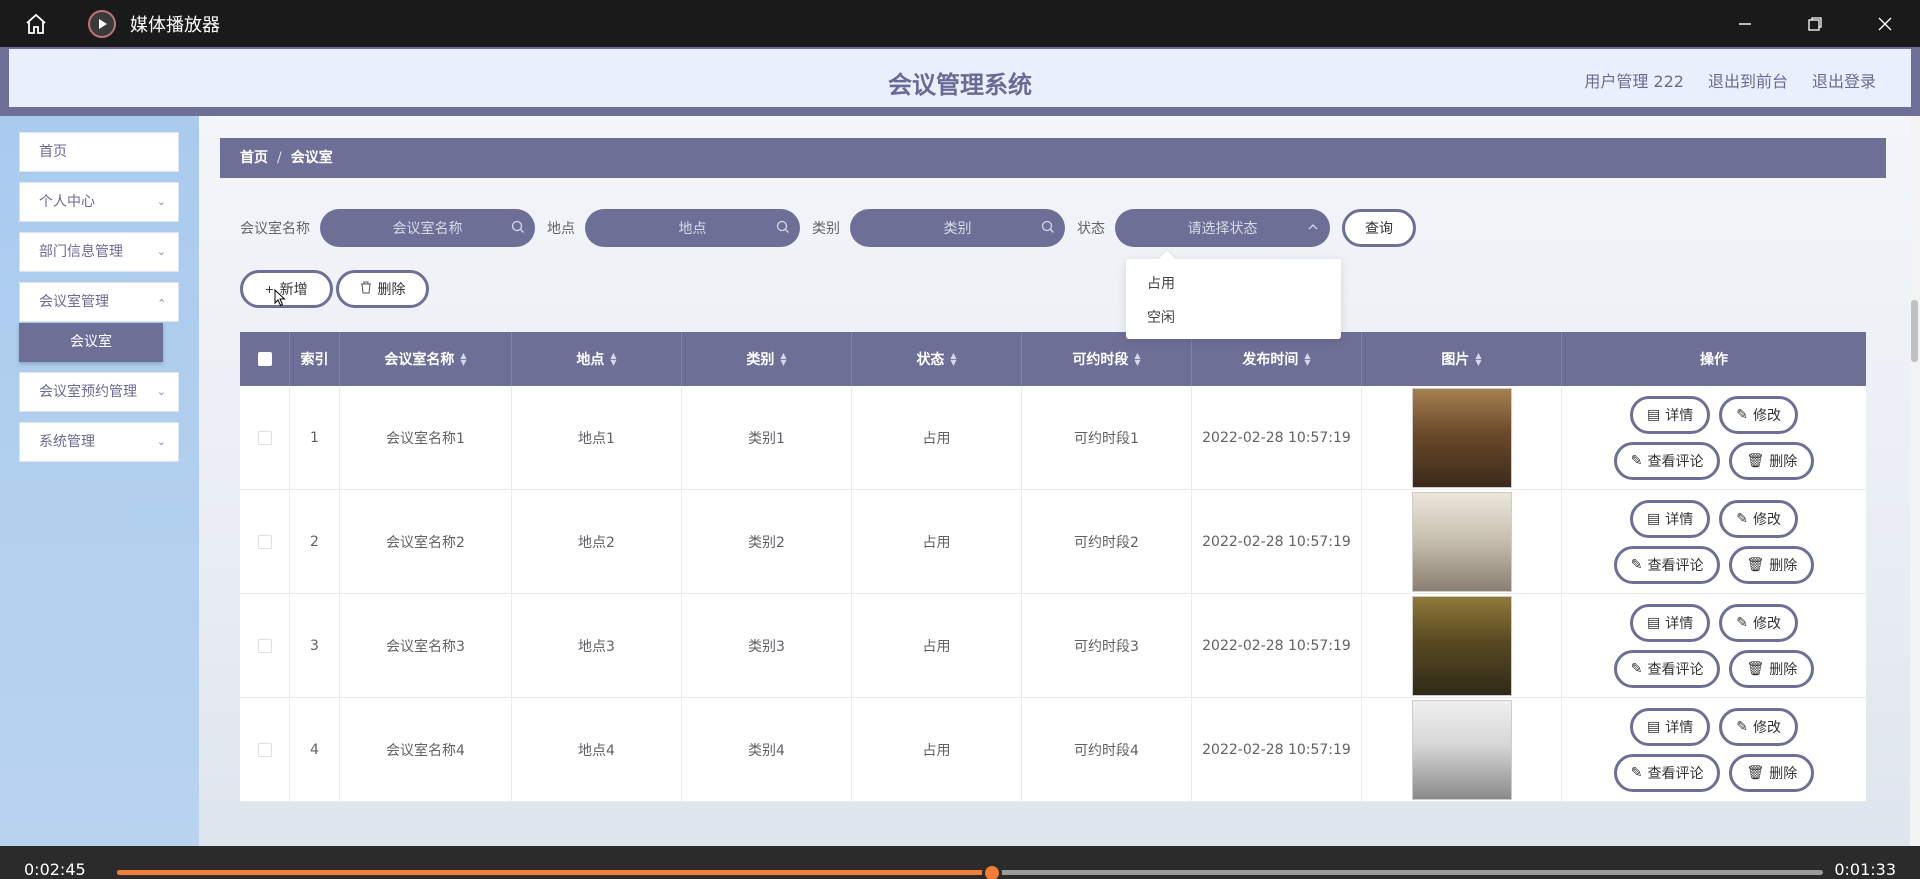 This screenshot has height=879, width=1920. Describe the element at coordinates (254, 158) in the screenshot. I see `breadcrumb-home: 首页` at that location.